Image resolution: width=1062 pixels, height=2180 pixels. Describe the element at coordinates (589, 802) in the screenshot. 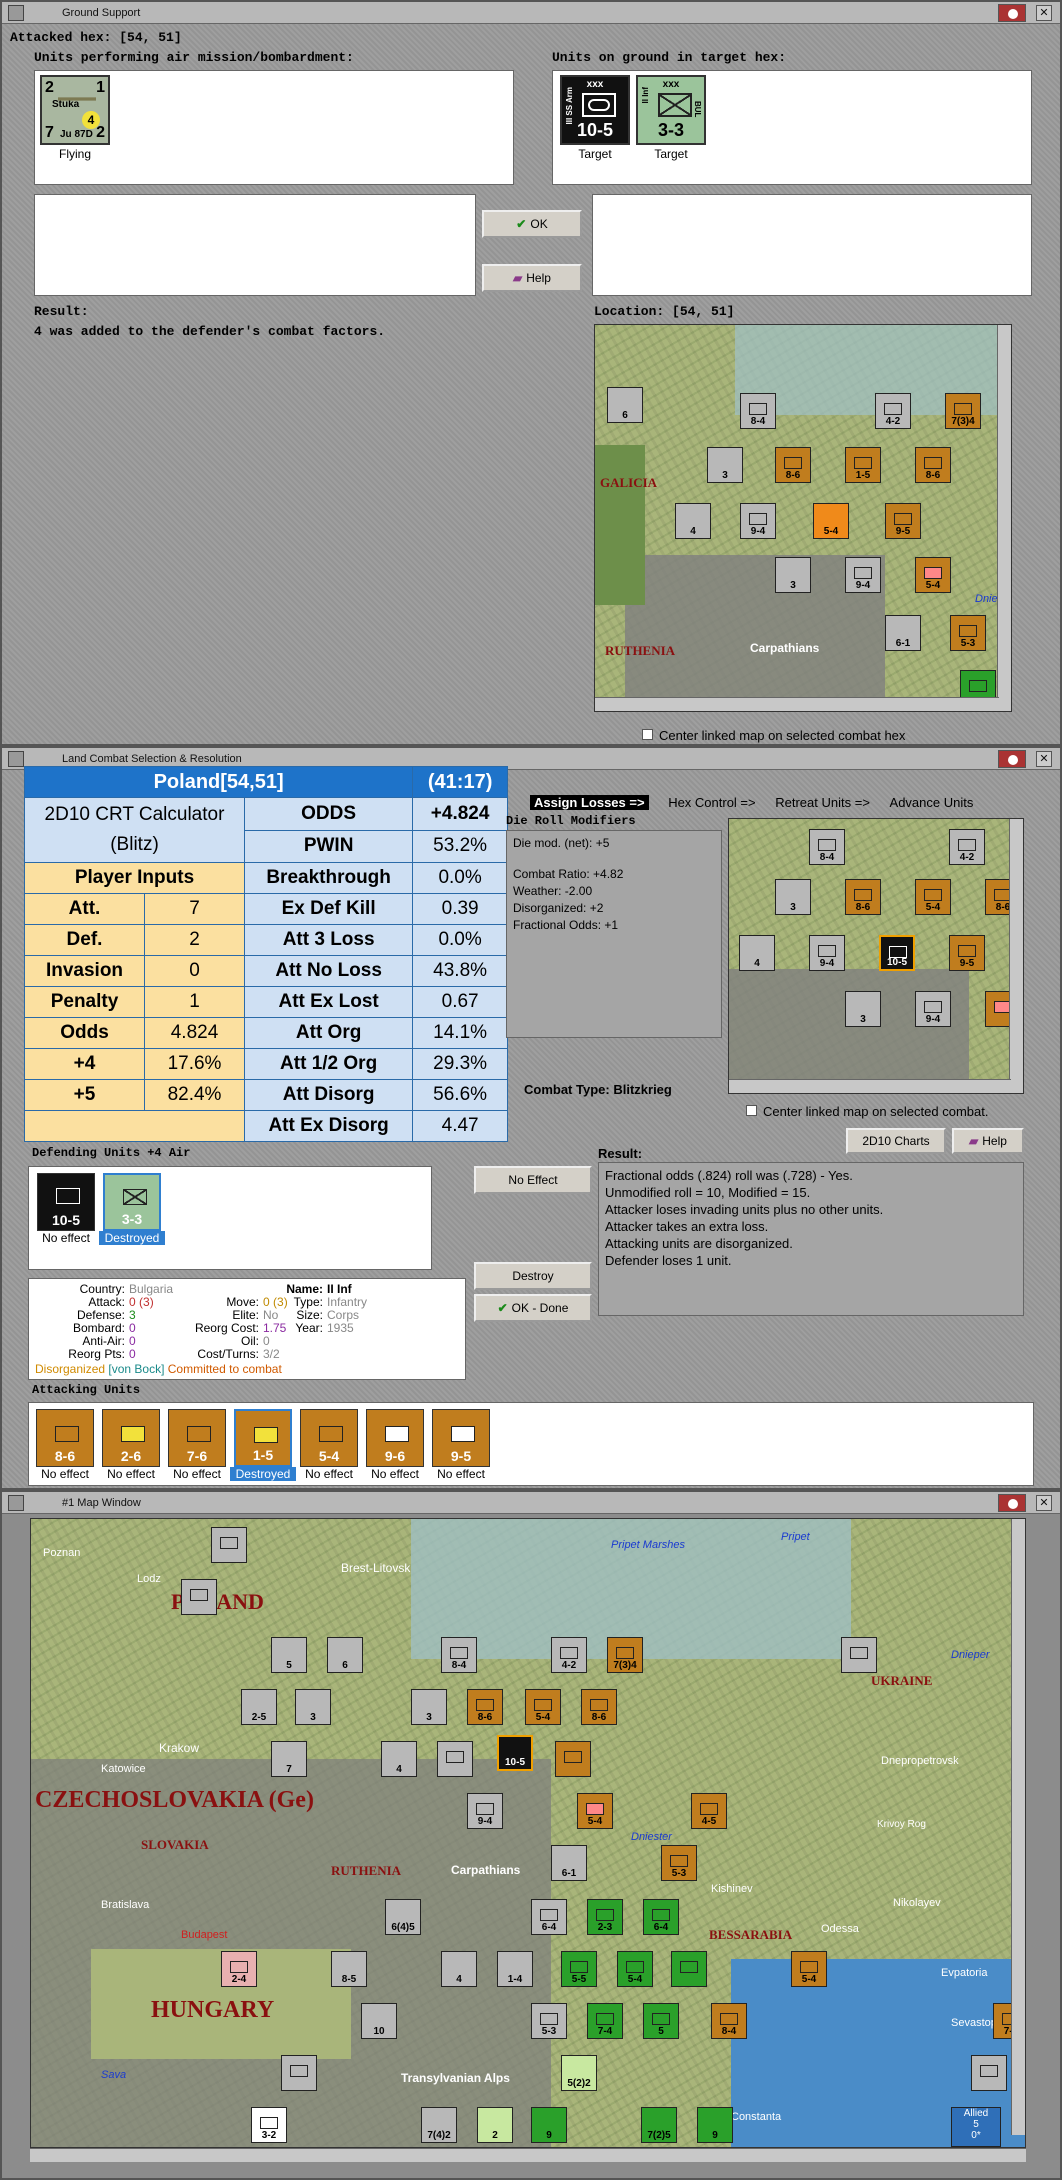

I see `tab-assign-losses: Assign Losses =>` at that location.